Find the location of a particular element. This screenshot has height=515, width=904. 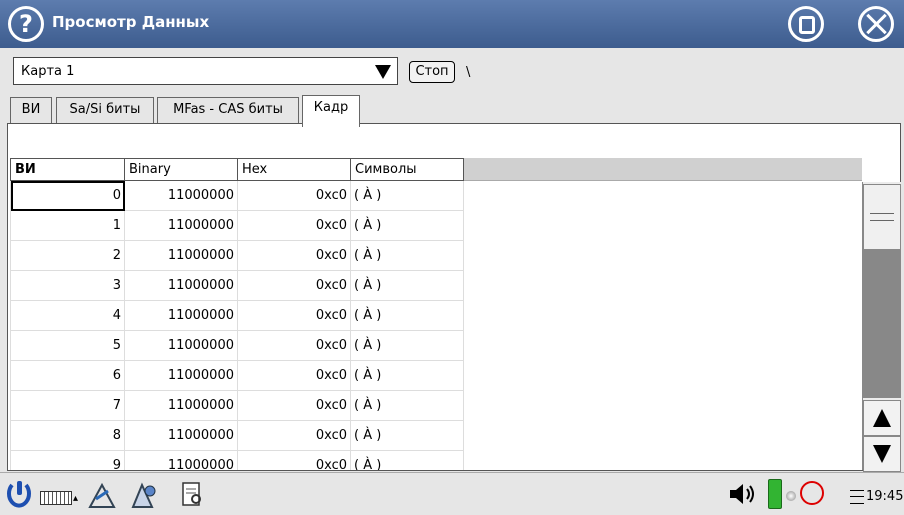

scroll-thumb is located at coordinates (882, 217).